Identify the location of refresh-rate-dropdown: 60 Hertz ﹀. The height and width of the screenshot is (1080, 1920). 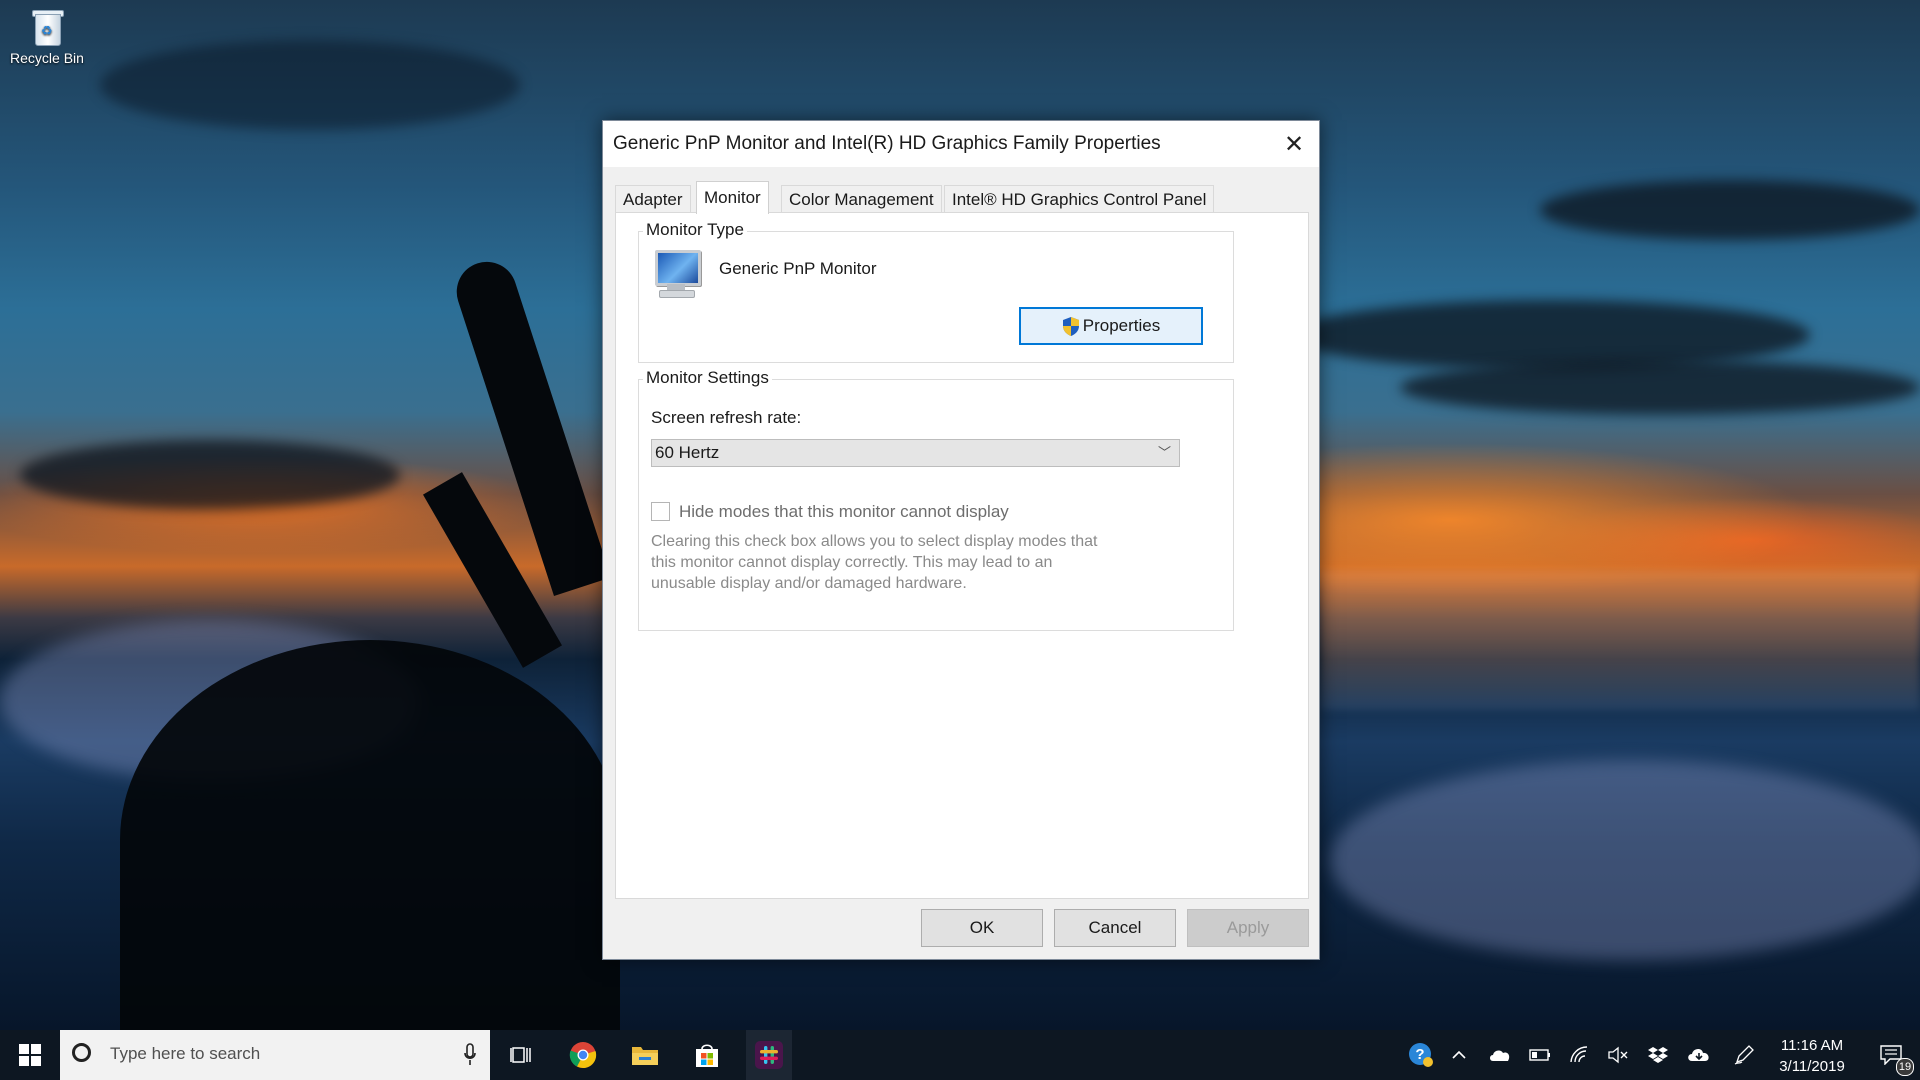
(915, 453).